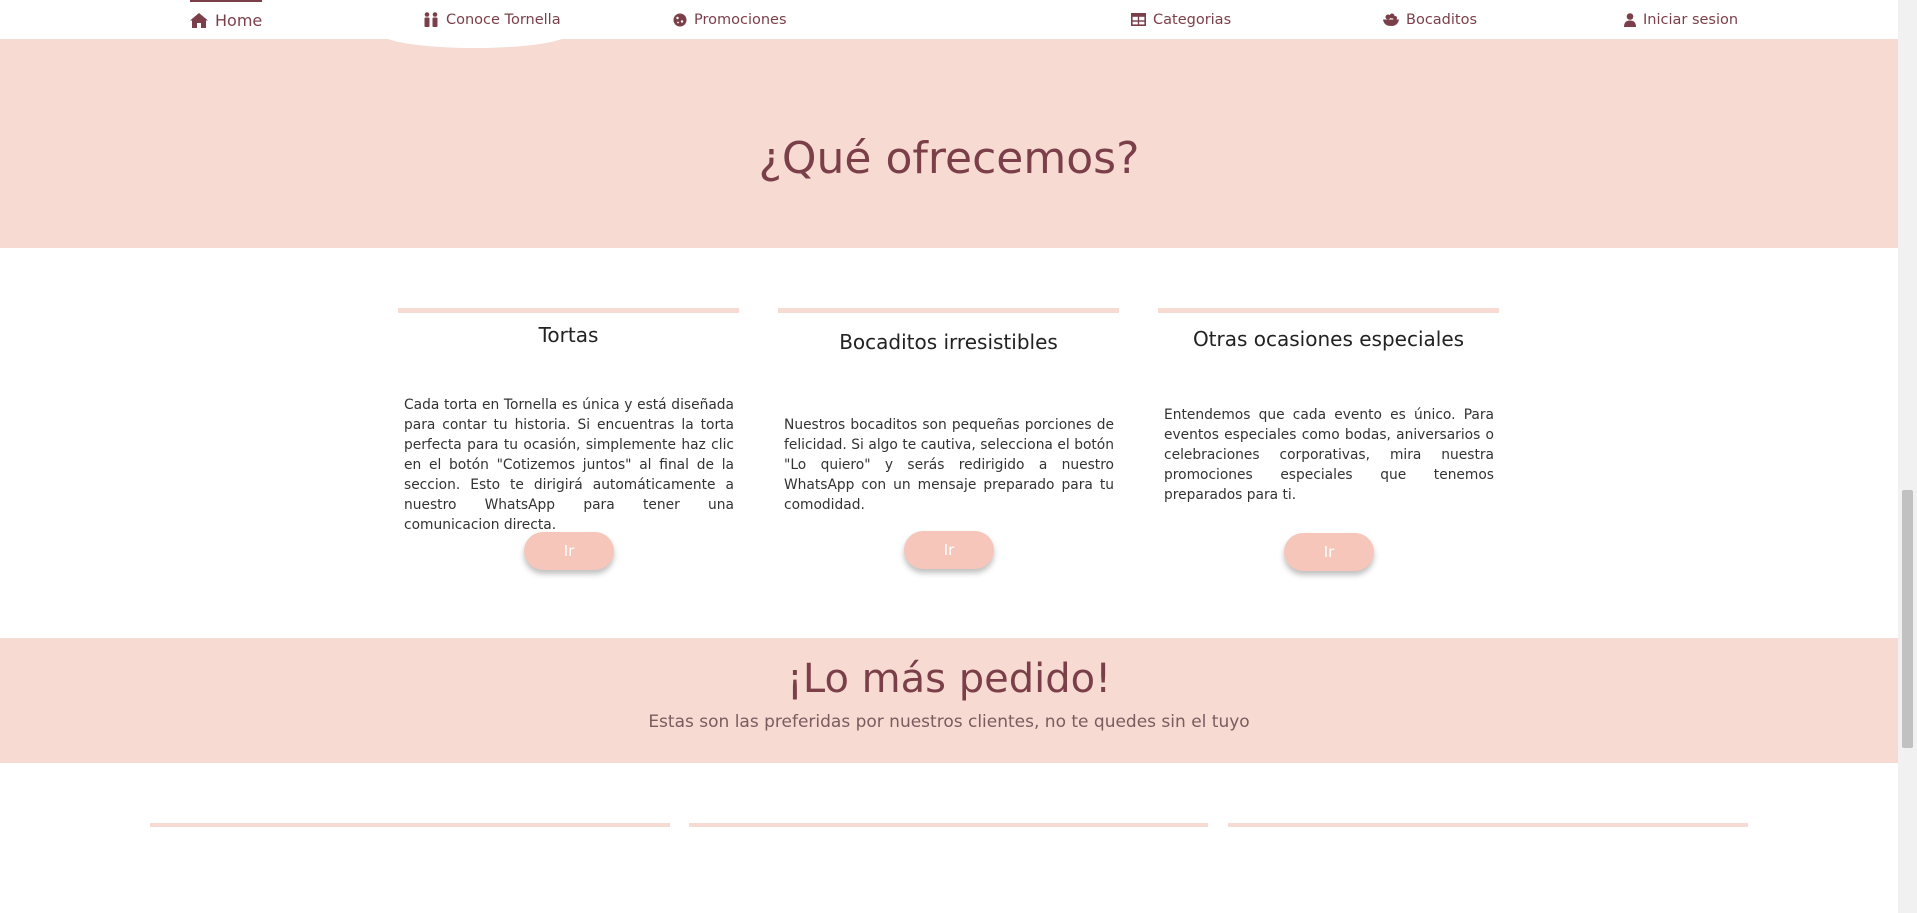 This screenshot has width=1917, height=913. I want to click on nav-conoce-tornella: Conoce Tornella, so click(492, 19).